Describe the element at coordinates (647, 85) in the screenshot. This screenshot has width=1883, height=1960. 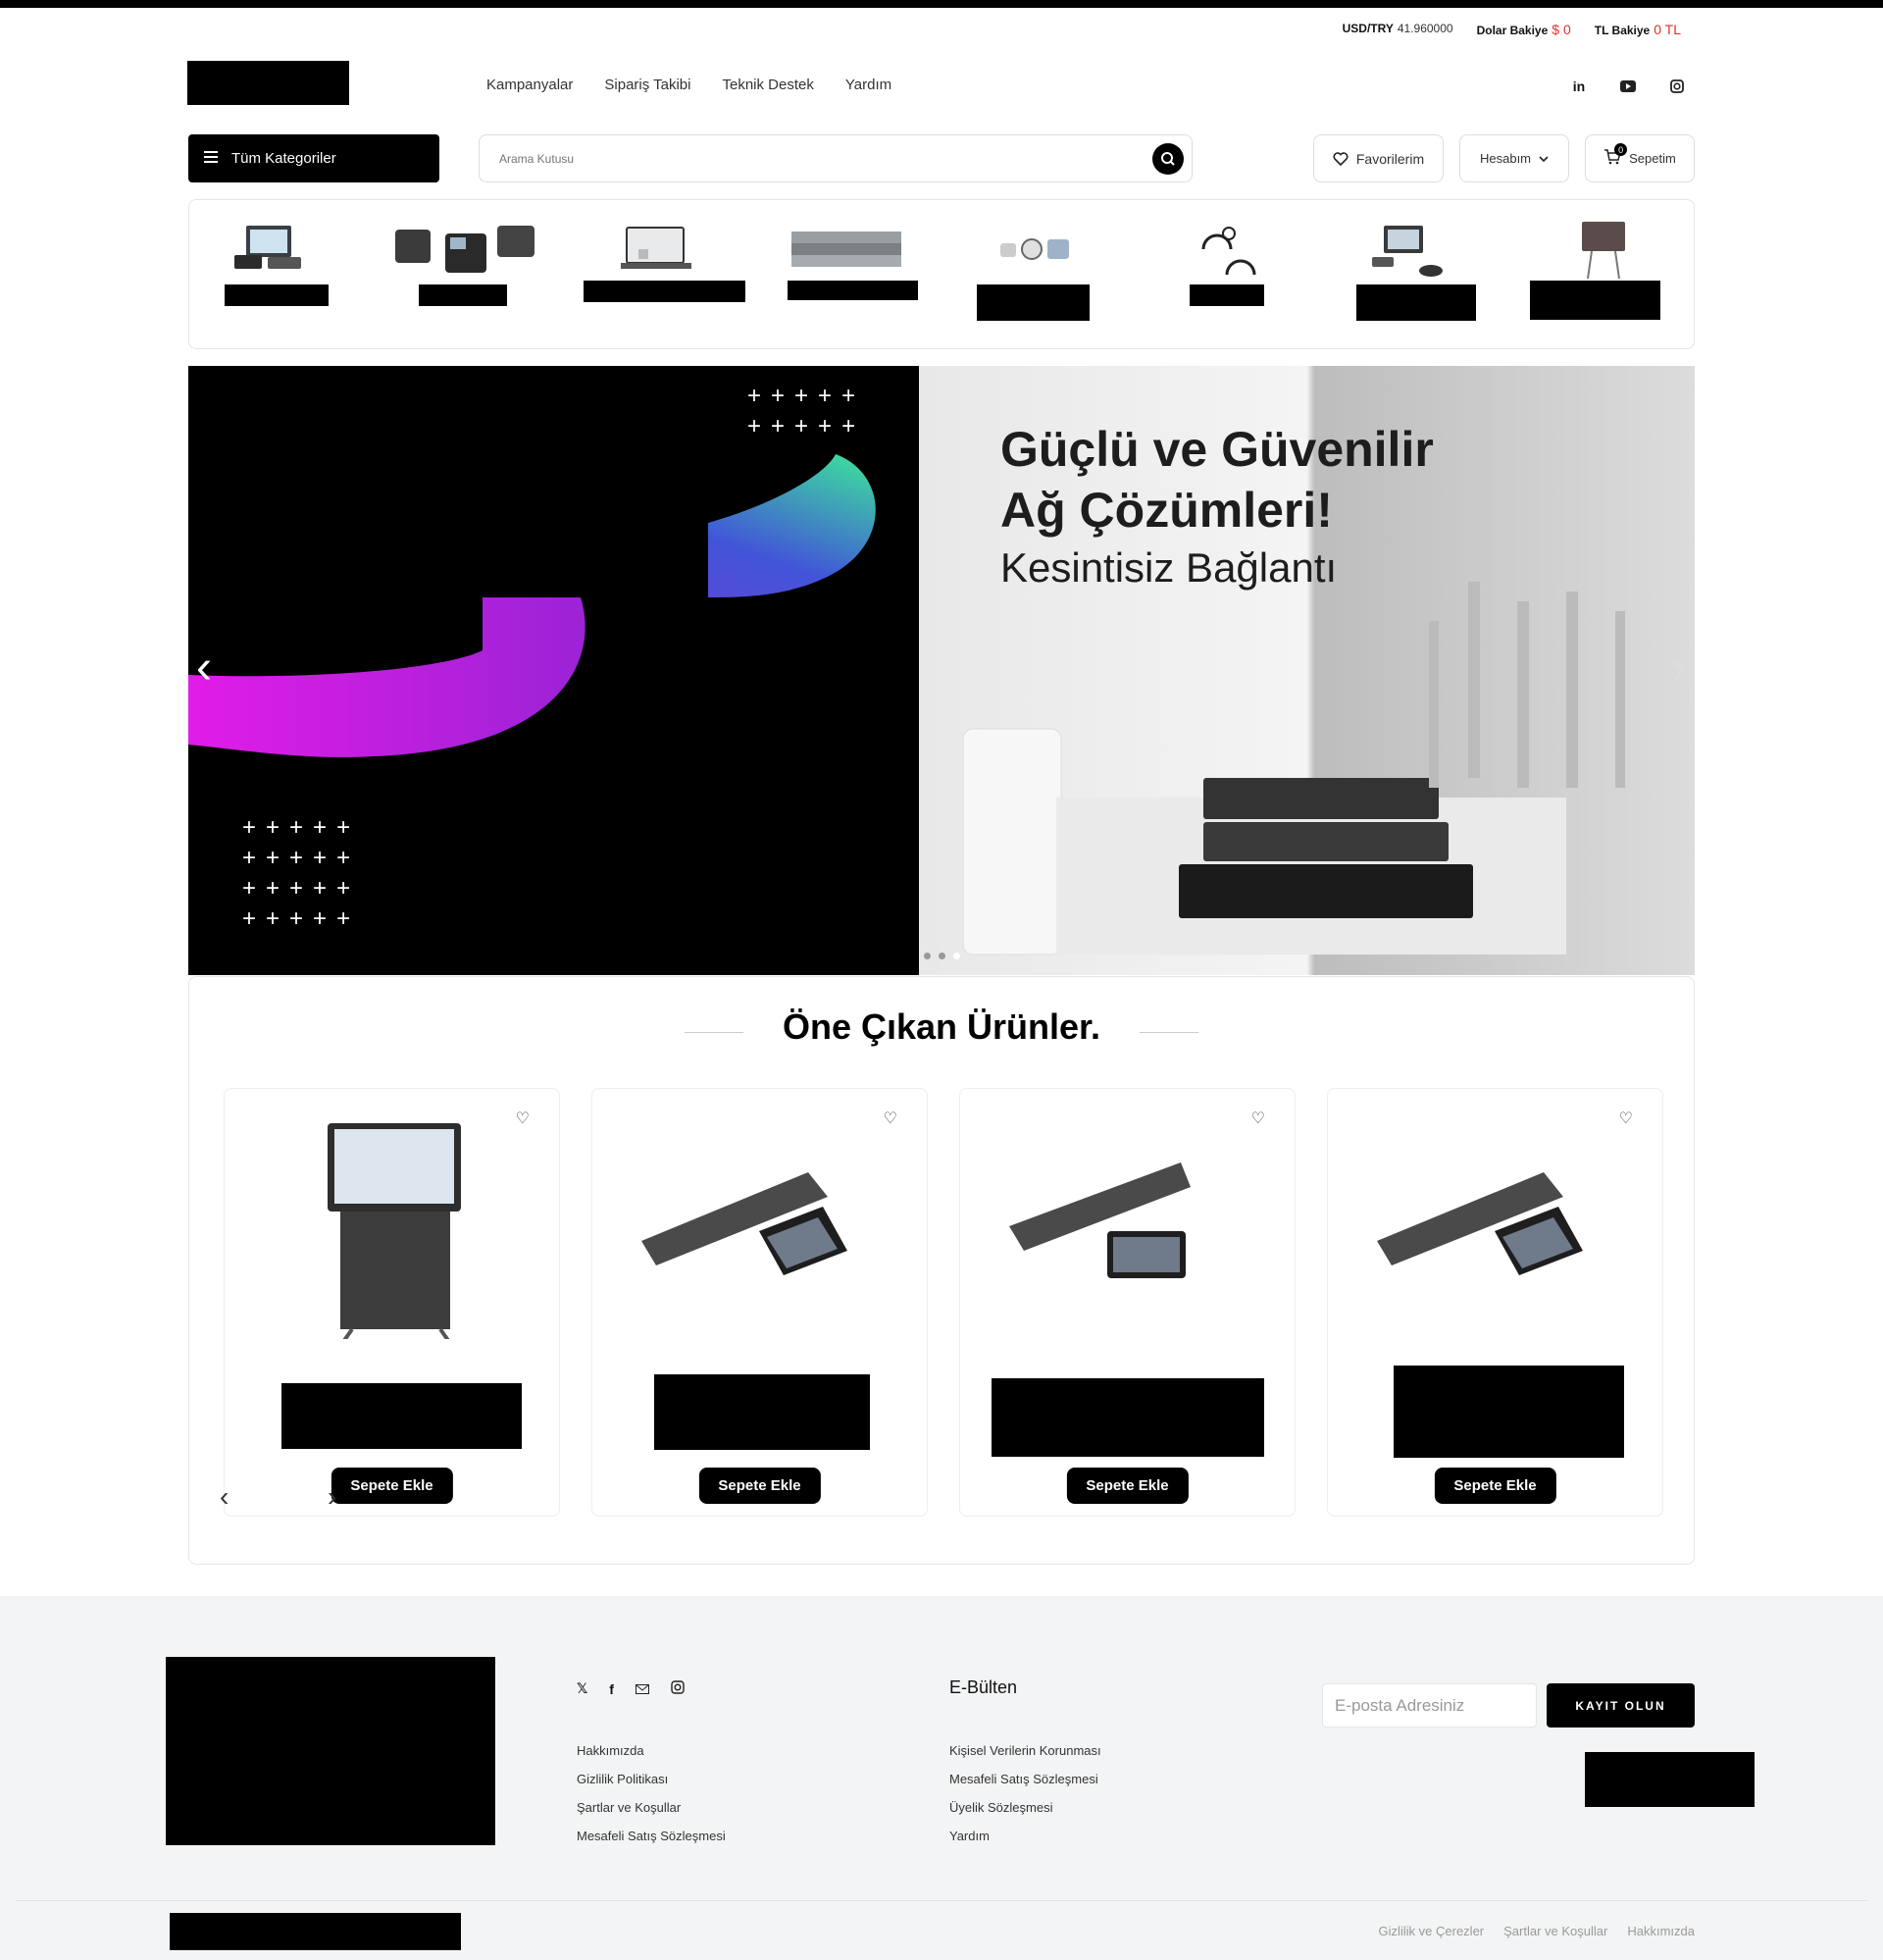
I see `nav-siparis-takibi: Sipariş Takibi` at that location.